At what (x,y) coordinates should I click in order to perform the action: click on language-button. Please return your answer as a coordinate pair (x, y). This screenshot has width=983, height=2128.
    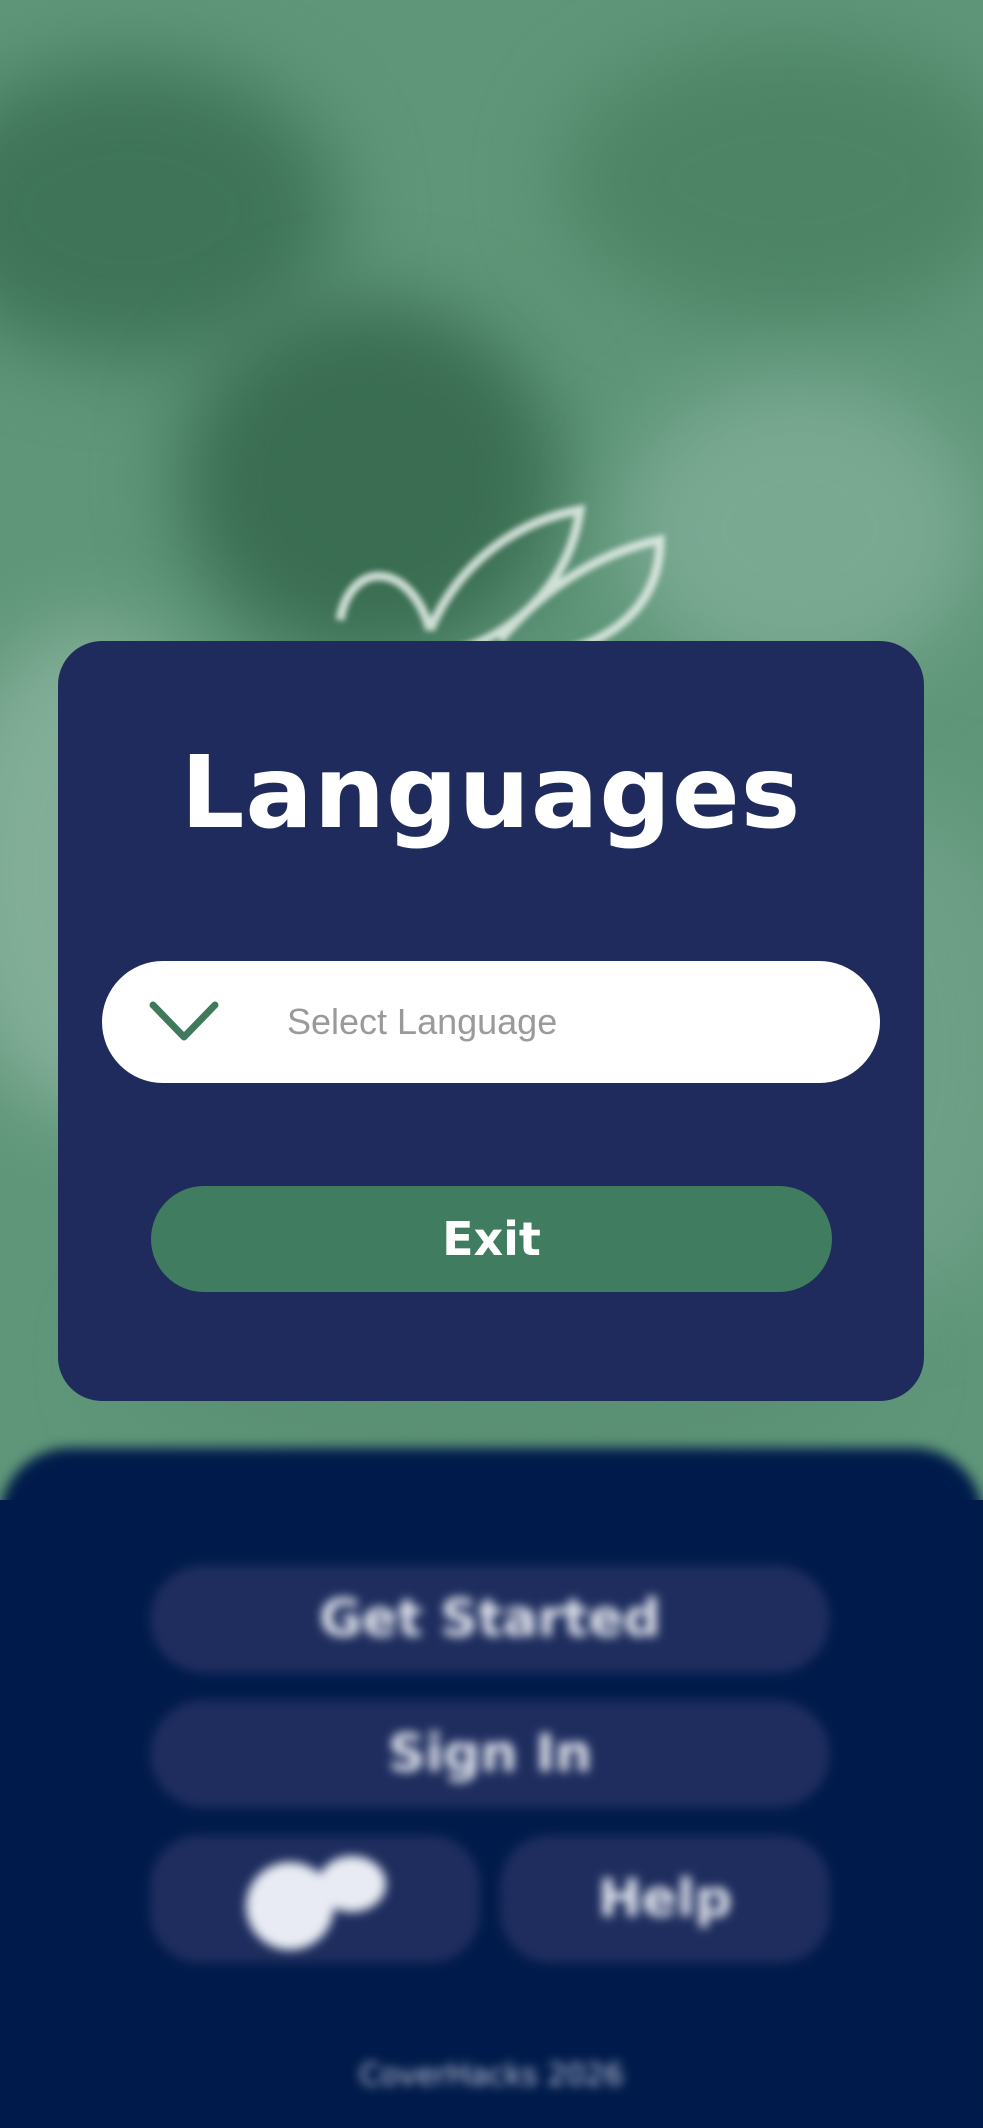
    Looking at the image, I should click on (315, 1899).